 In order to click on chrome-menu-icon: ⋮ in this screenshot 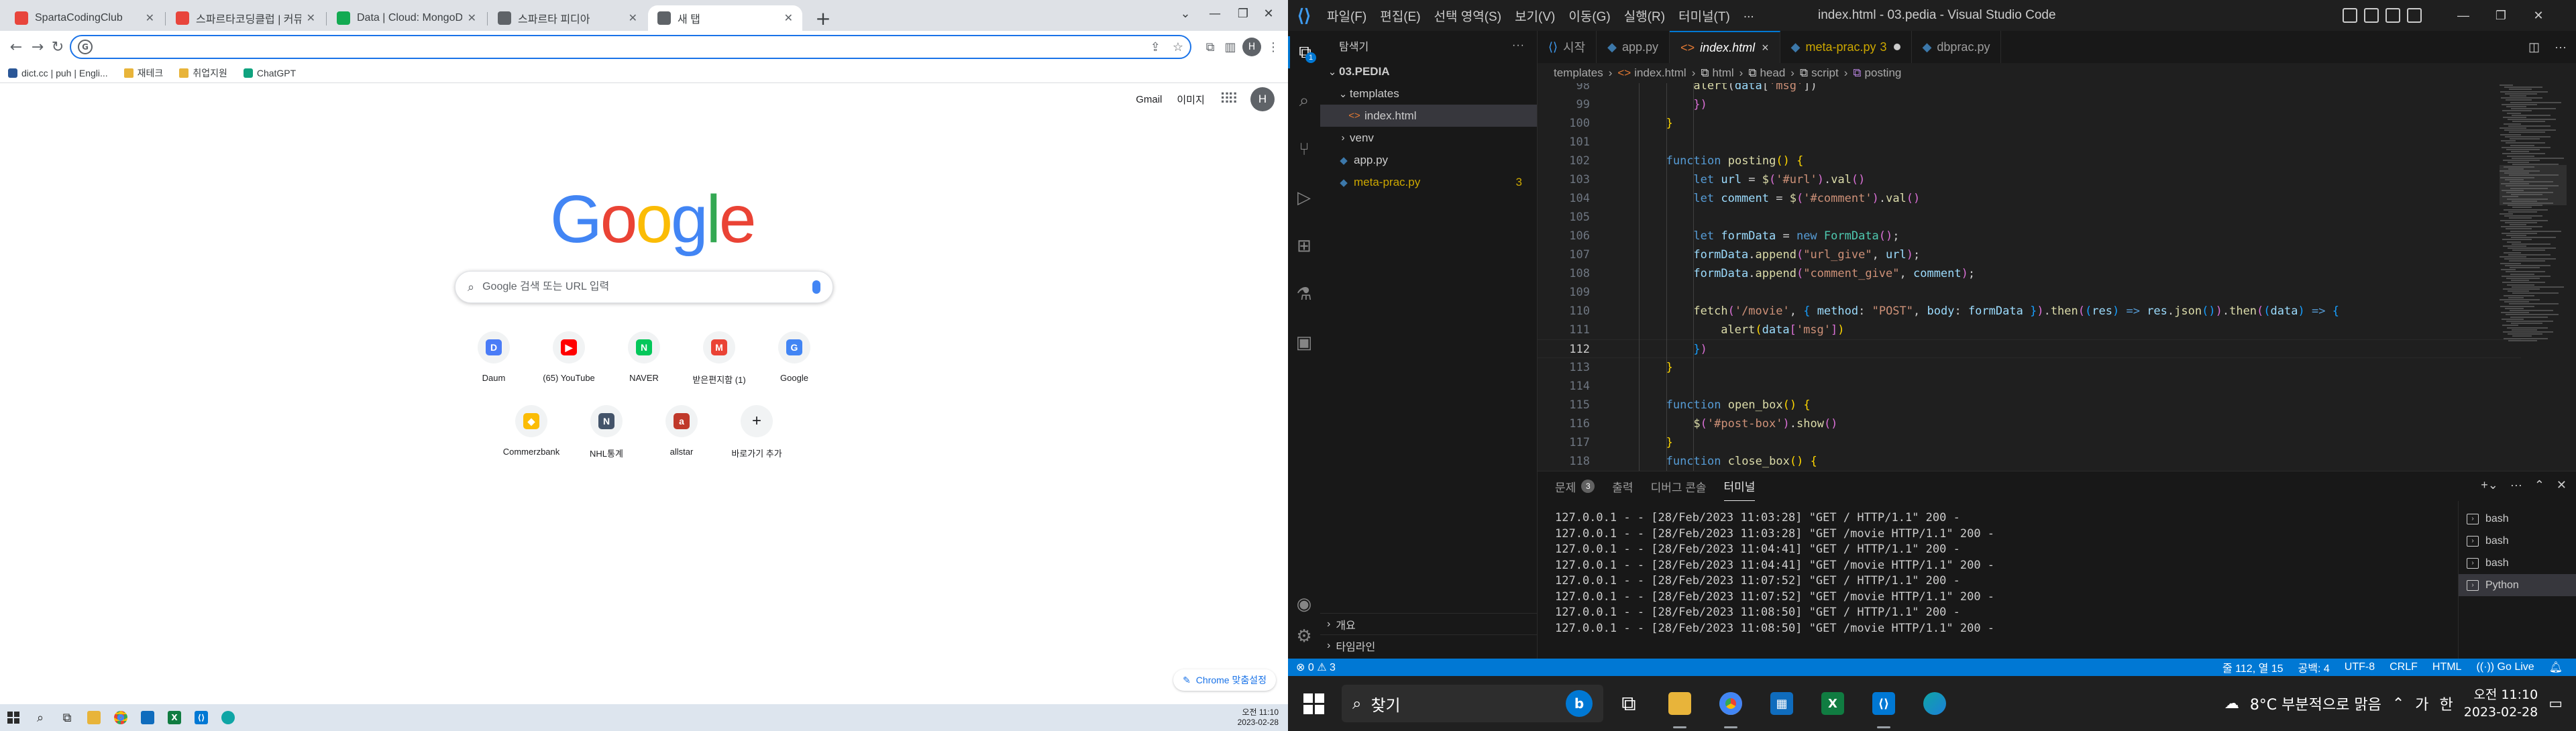, I will do `click(1273, 47)`.